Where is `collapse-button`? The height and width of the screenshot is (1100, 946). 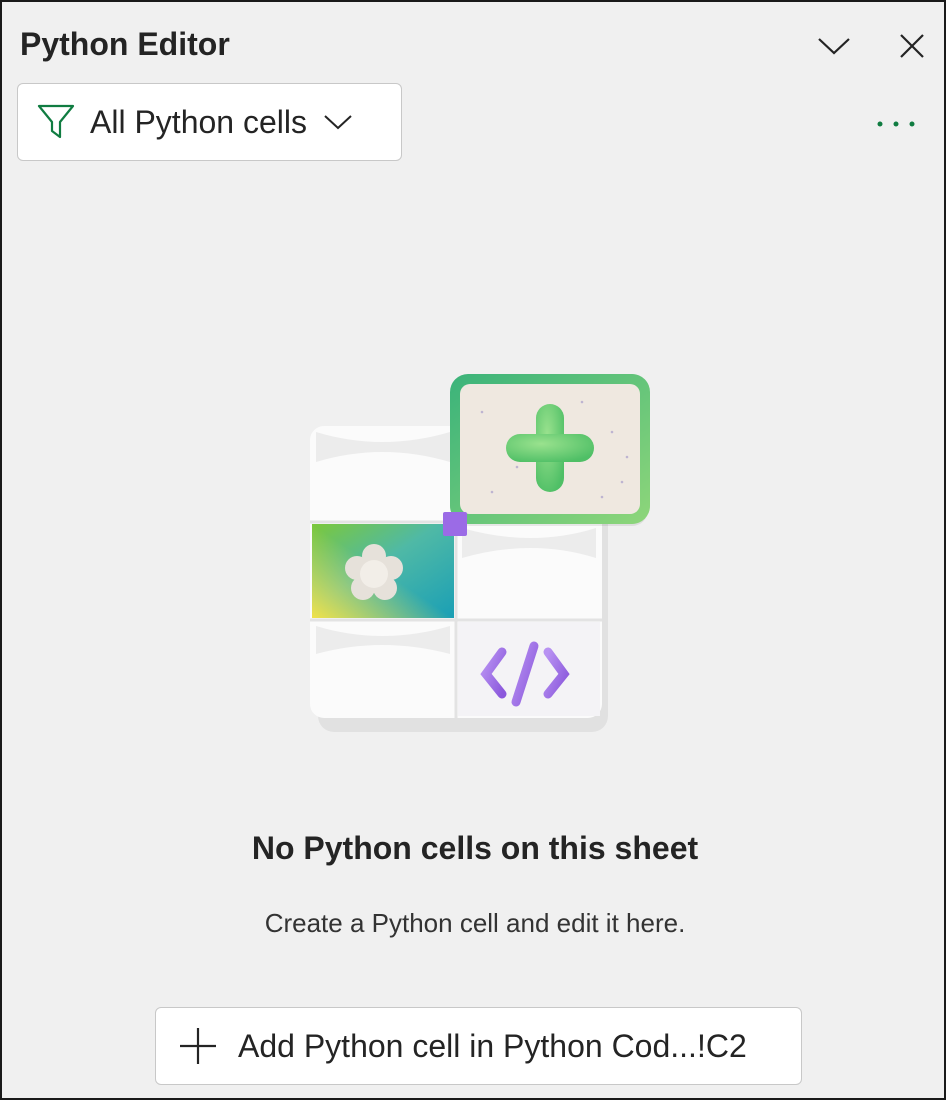
collapse-button is located at coordinates (834, 46).